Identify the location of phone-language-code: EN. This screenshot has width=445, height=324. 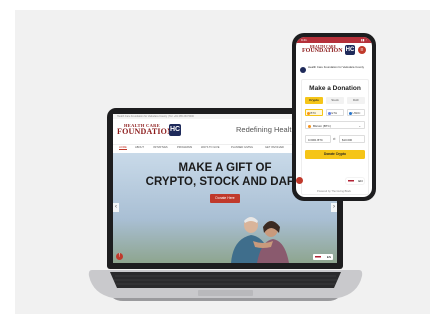
(360, 181).